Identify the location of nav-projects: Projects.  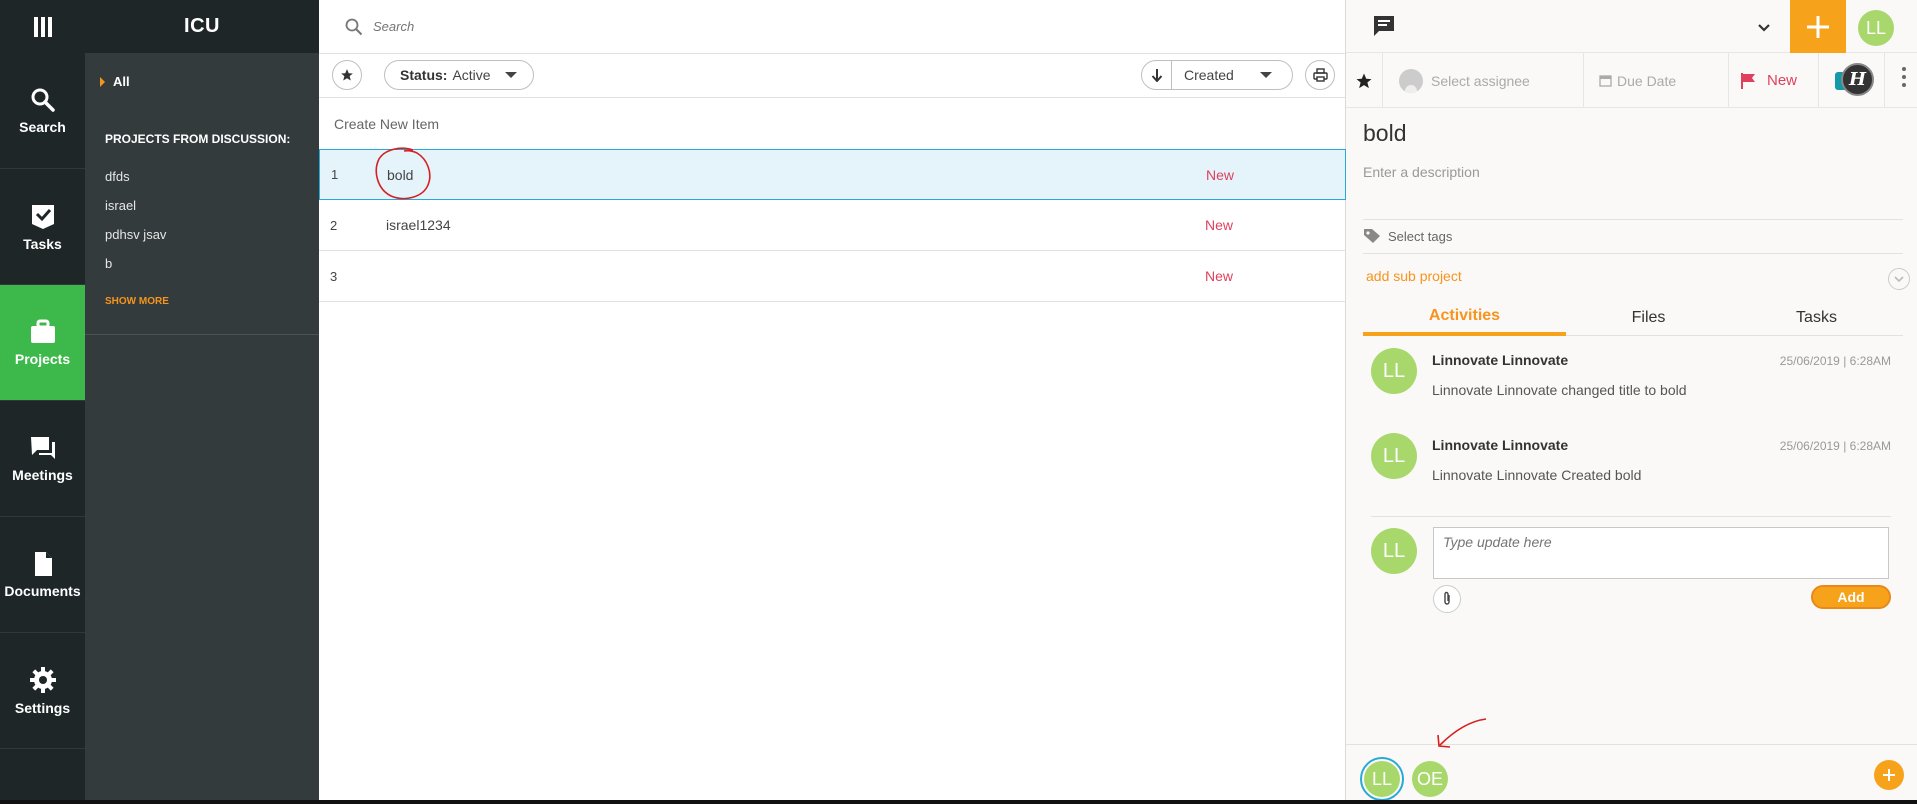
(42, 343).